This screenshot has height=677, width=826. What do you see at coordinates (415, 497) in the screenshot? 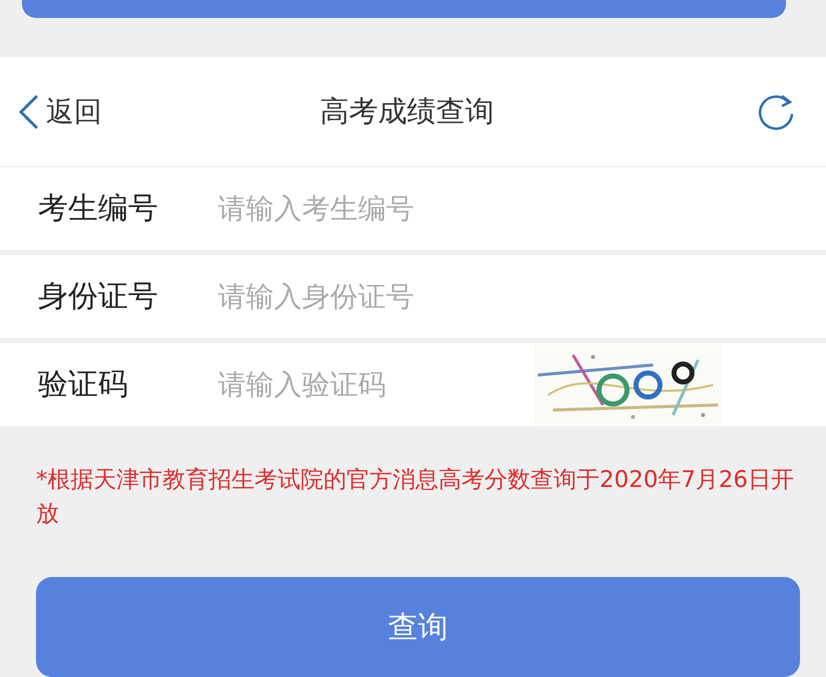
I see `notice-text: *根据天津市教育招生考试院的官方消息高考分数查询于2020年7月26日开放` at bounding box center [415, 497].